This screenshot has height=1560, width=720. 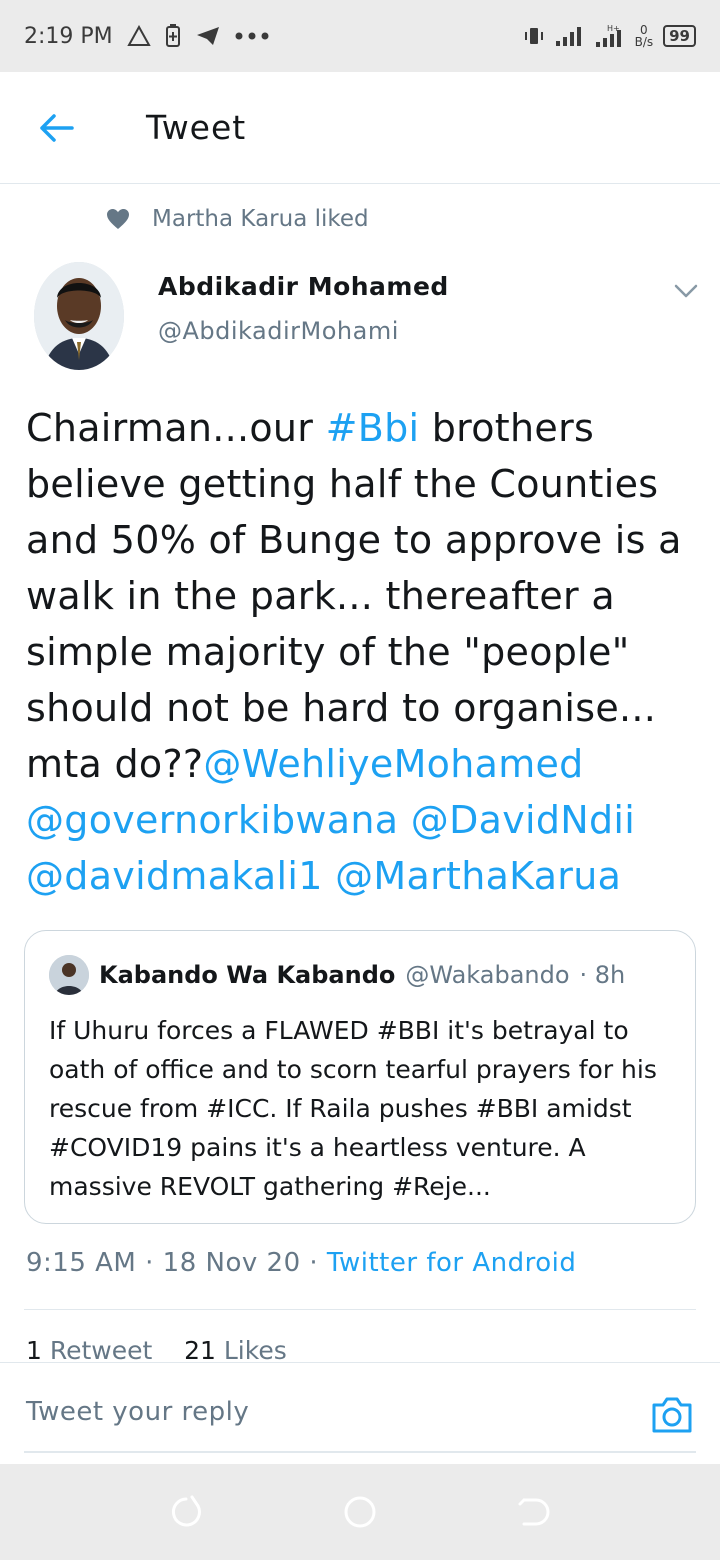 I want to click on more-options-button, so click(x=686, y=291).